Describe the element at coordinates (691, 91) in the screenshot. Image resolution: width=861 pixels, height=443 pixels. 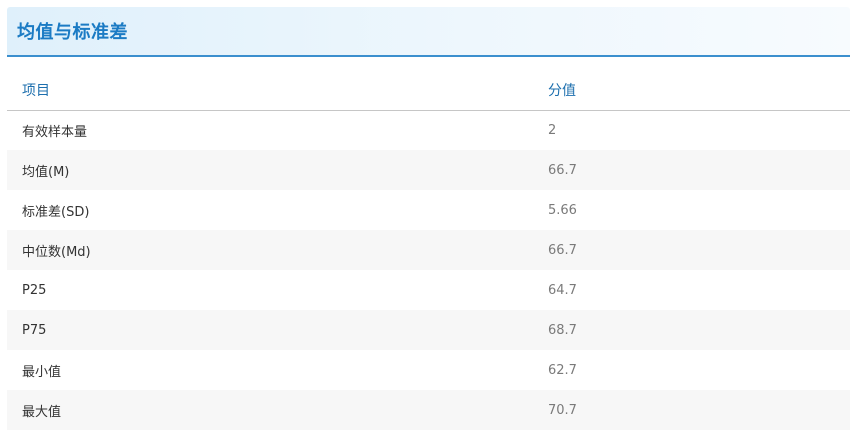
I see `column-header-score: 分值` at that location.